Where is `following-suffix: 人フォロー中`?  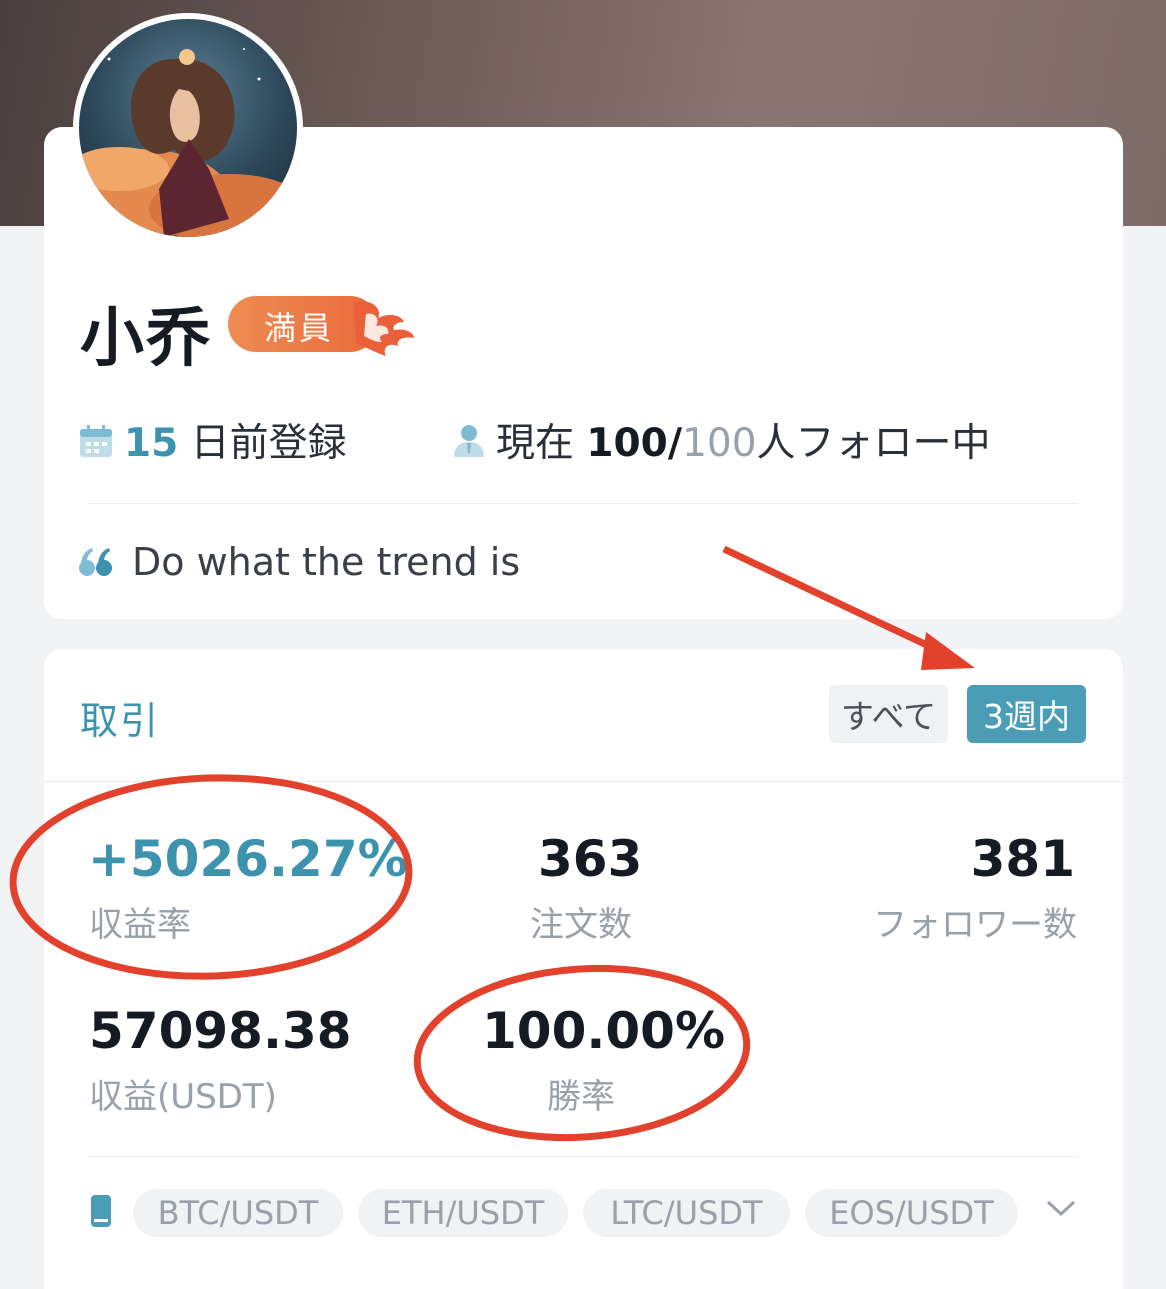 following-suffix: 人フォロー中 is located at coordinates (873, 443).